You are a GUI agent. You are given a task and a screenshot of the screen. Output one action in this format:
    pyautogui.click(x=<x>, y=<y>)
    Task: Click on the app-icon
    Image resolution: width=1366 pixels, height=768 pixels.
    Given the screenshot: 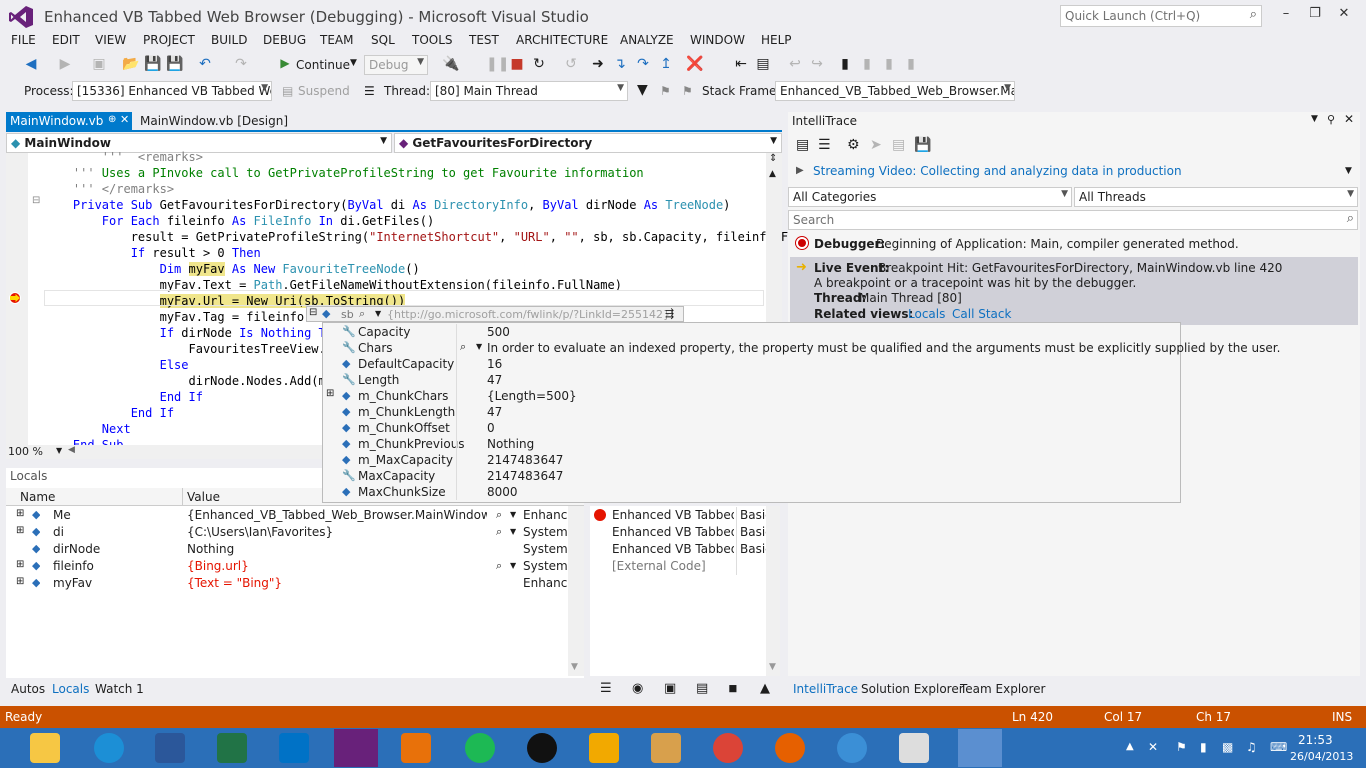 What is the action you would take?
    pyautogui.click(x=542, y=748)
    